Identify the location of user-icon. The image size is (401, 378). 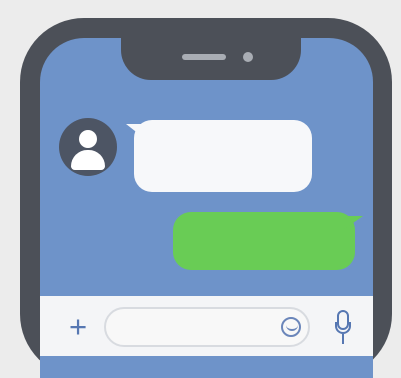
(88, 139).